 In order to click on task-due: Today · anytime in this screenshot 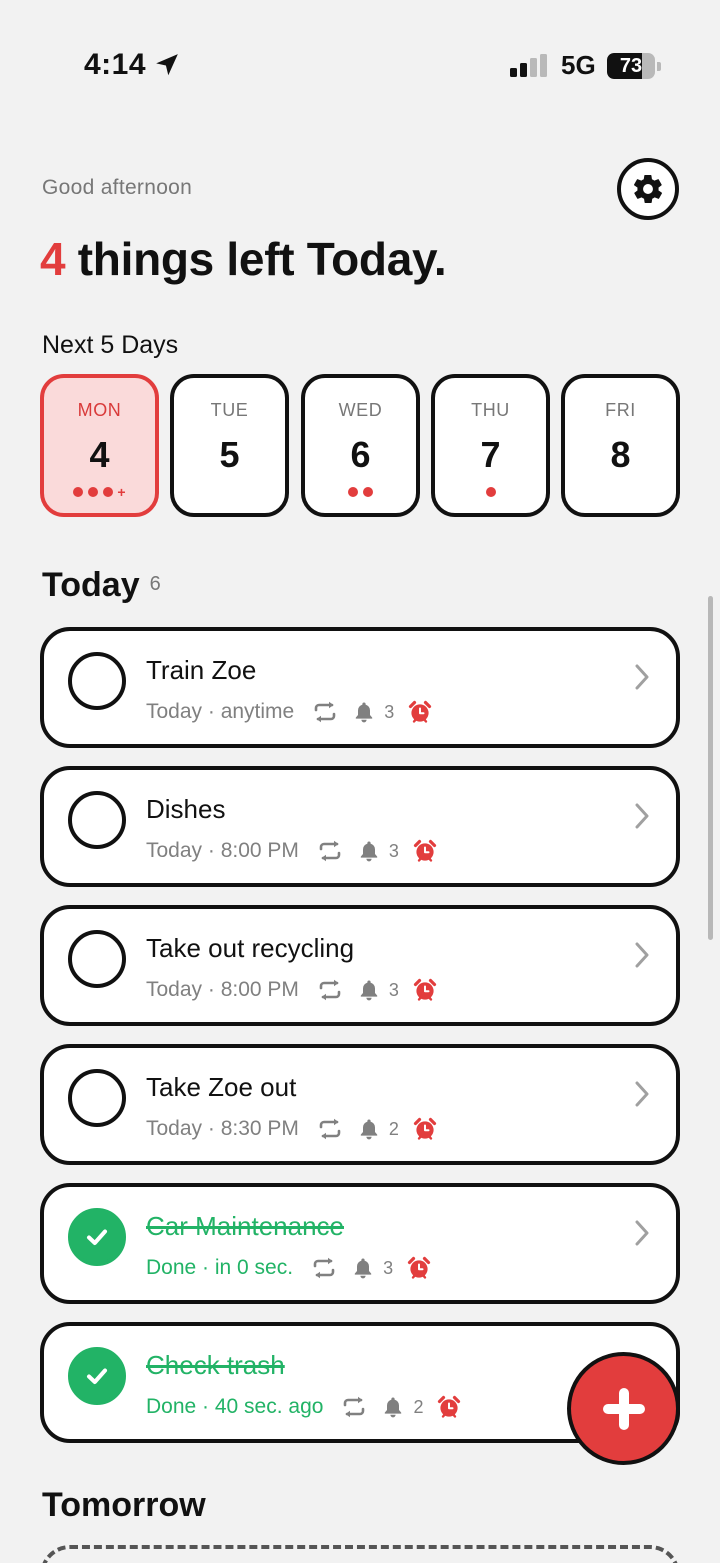, I will do `click(220, 711)`.